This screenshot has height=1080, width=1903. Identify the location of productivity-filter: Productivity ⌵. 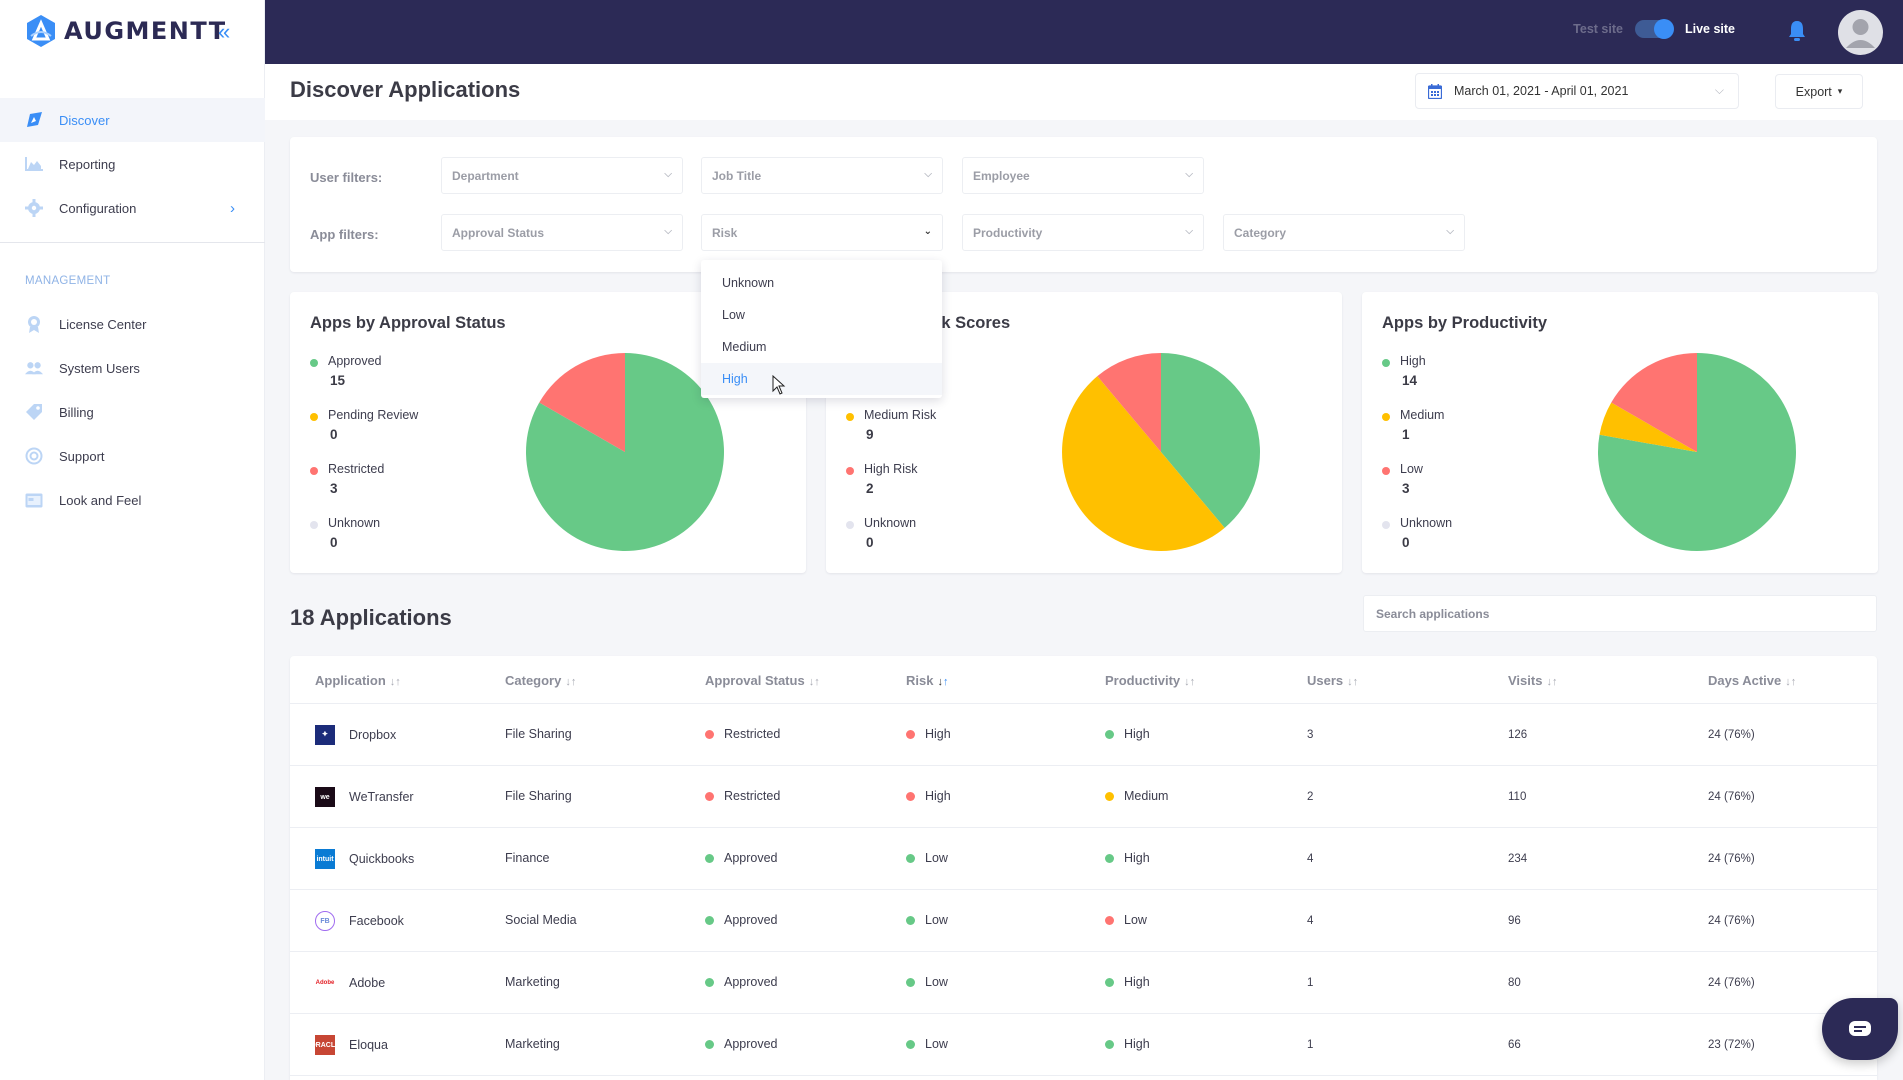
(1083, 232).